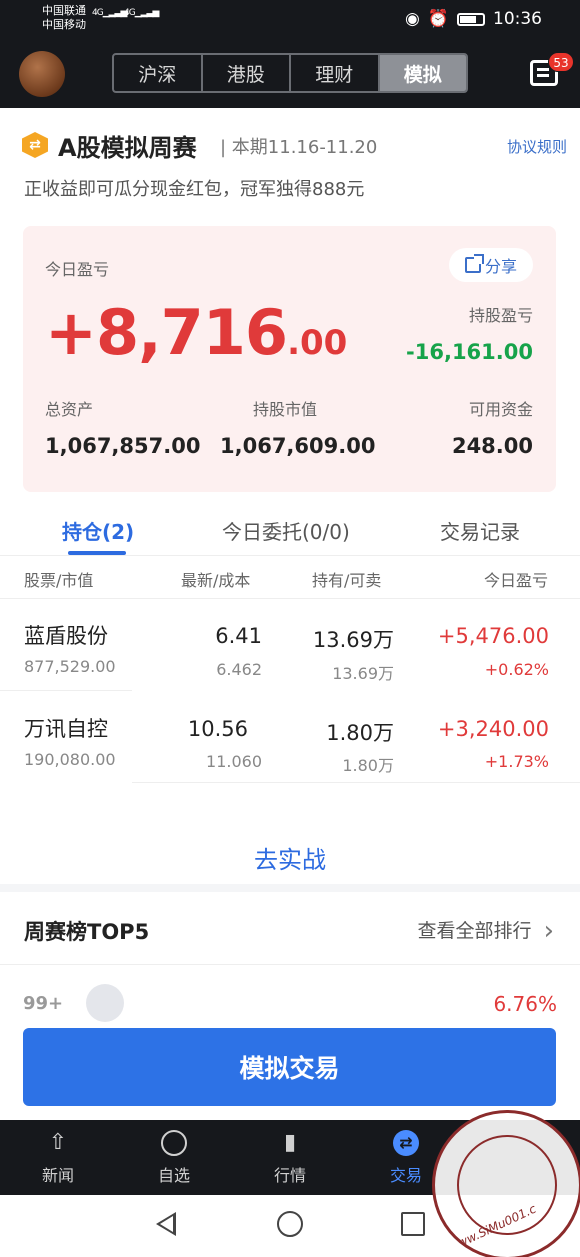  What do you see at coordinates (123, 446) in the screenshot?
I see `total-assets-value: 1,067,857.00` at bounding box center [123, 446].